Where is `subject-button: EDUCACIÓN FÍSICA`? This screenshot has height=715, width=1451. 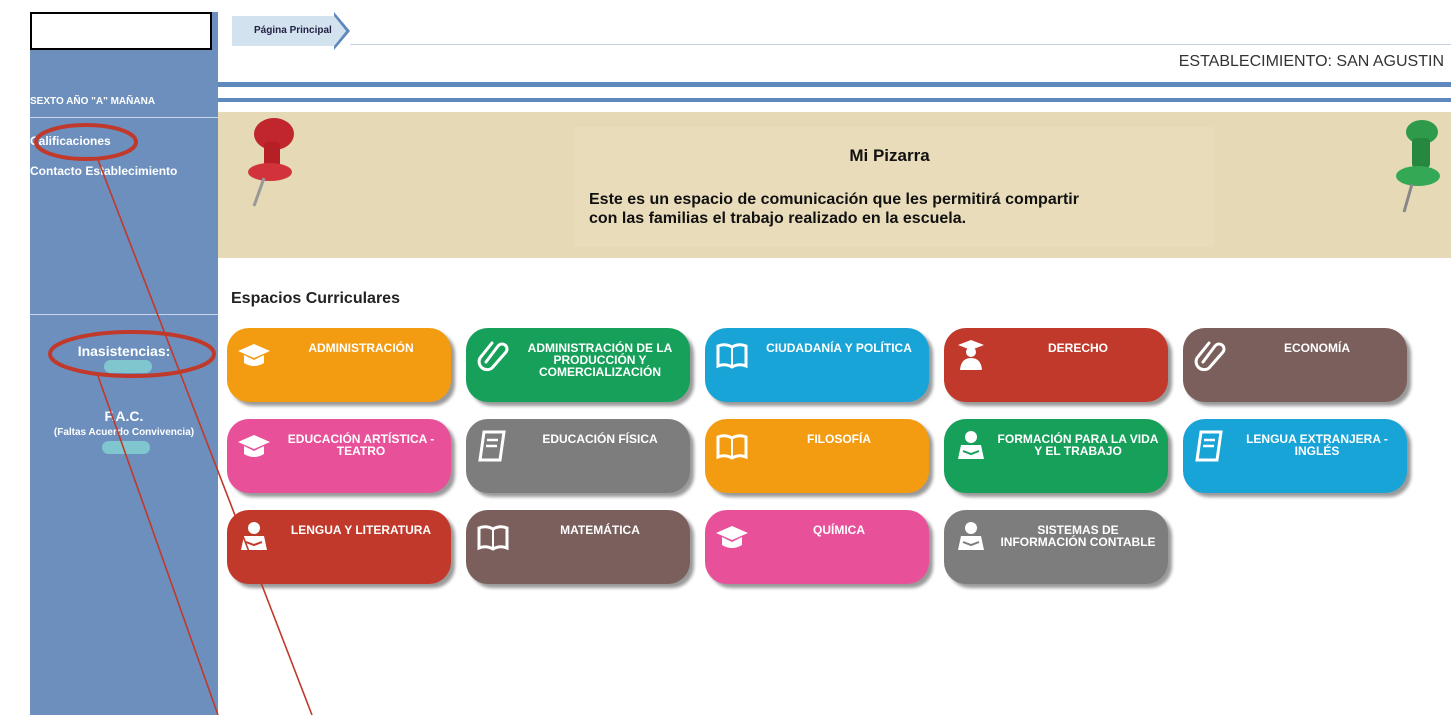
subject-button: EDUCACIÓN FÍSICA is located at coordinates (578, 456).